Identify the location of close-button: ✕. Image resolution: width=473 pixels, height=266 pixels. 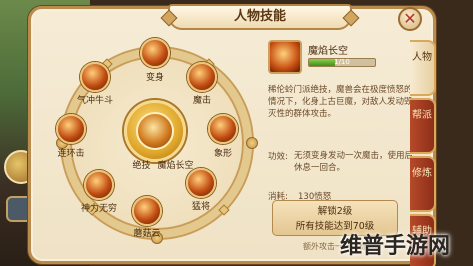
(410, 19).